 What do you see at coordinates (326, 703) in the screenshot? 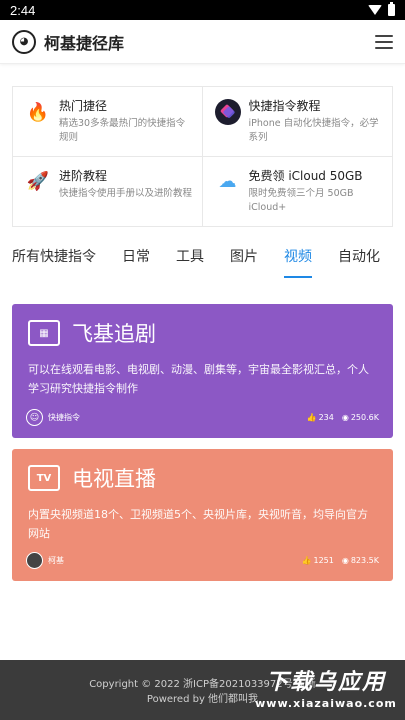
I see `watermark-url: www.xiazaiwao.com` at bounding box center [326, 703].